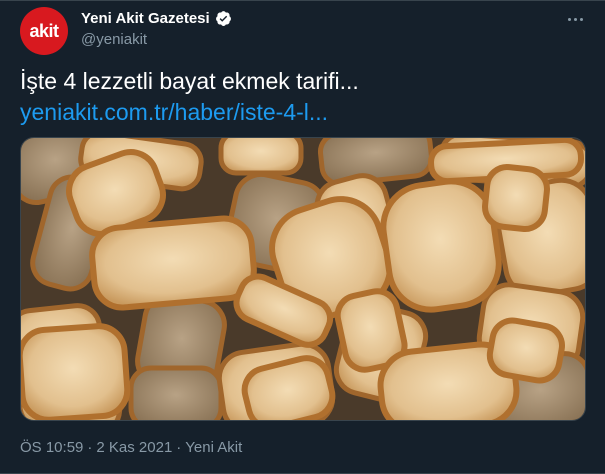 This screenshot has height=474, width=605. I want to click on avatar-logo-text: akit, so click(44, 30).